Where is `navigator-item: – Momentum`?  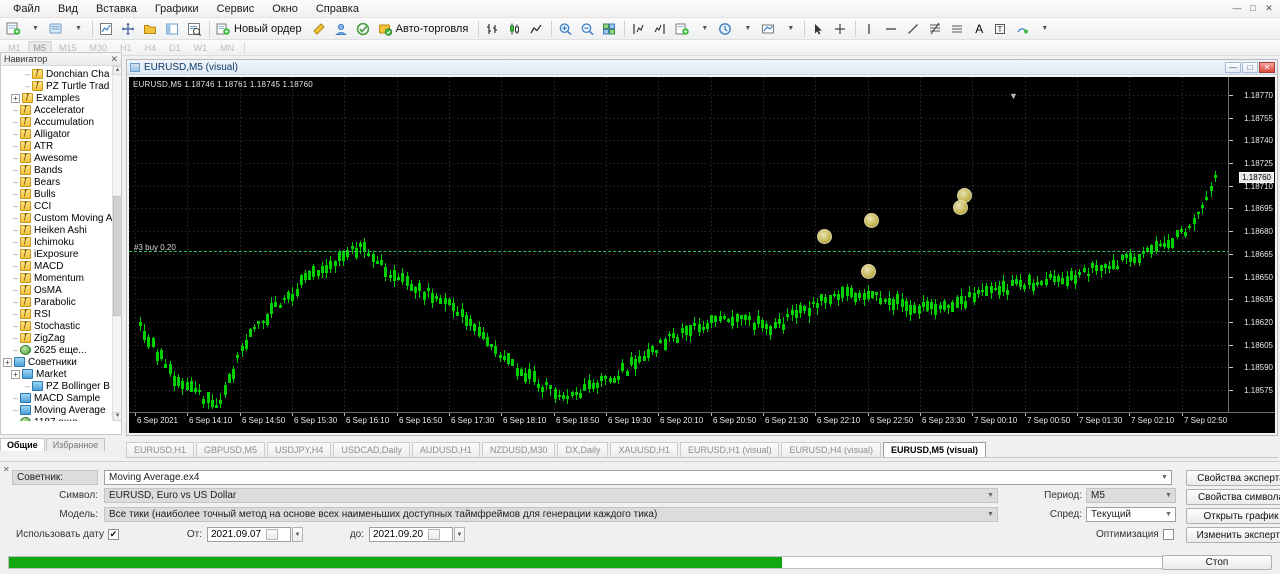 navigator-item: – Momentum is located at coordinates (61, 278).